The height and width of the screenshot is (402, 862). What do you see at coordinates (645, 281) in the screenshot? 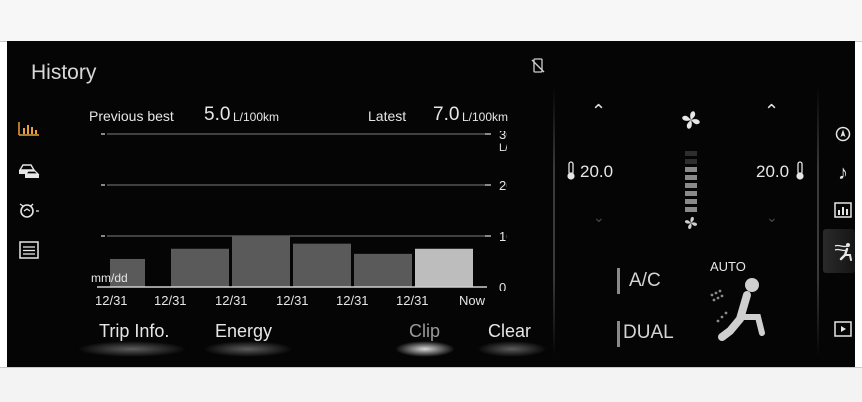
I see `ac-button: A/C` at bounding box center [645, 281].